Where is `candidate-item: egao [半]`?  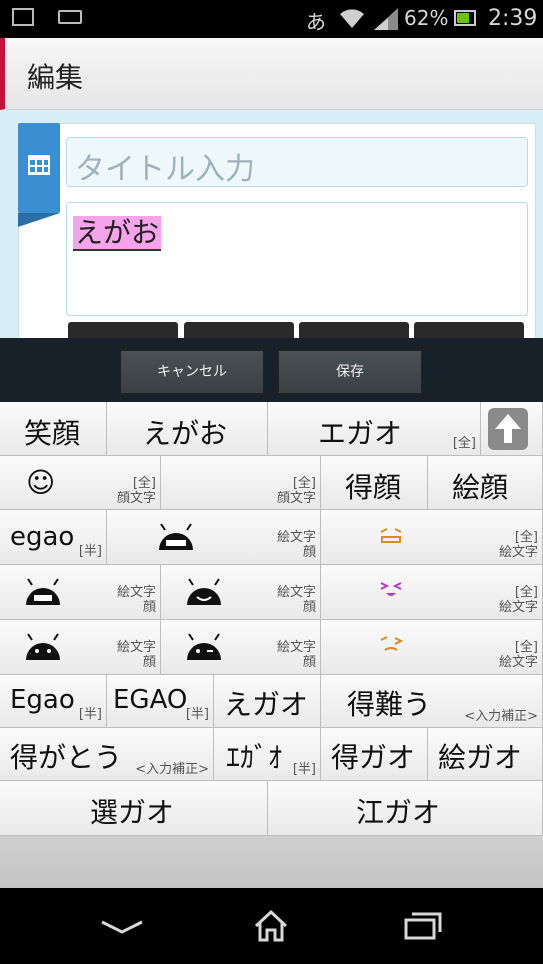 candidate-item: egao [半] is located at coordinates (53, 537).